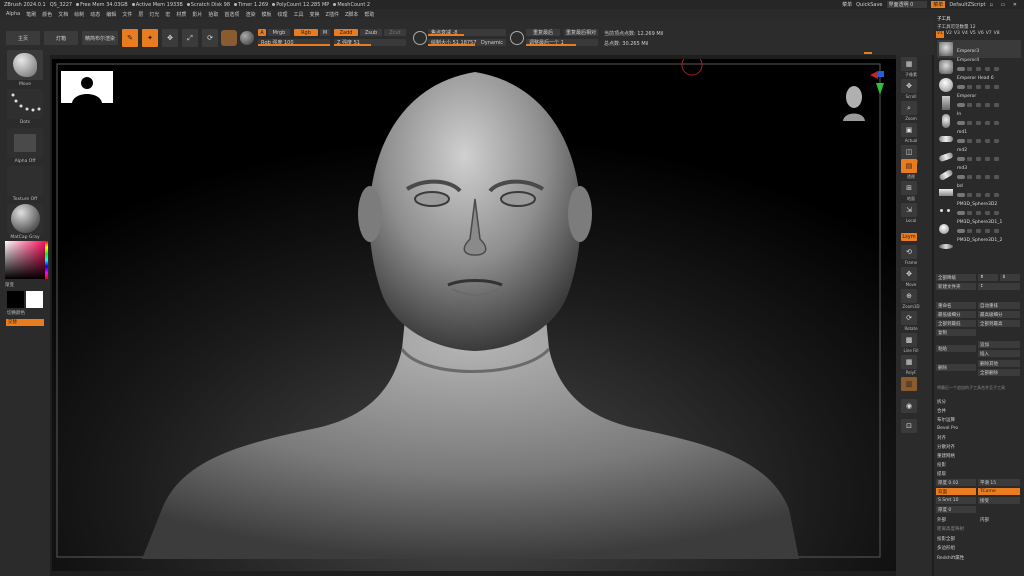 This screenshot has width=1024, height=576. Describe the element at coordinates (47, 14) in the screenshot. I see `menu-color: 颜色` at that location.